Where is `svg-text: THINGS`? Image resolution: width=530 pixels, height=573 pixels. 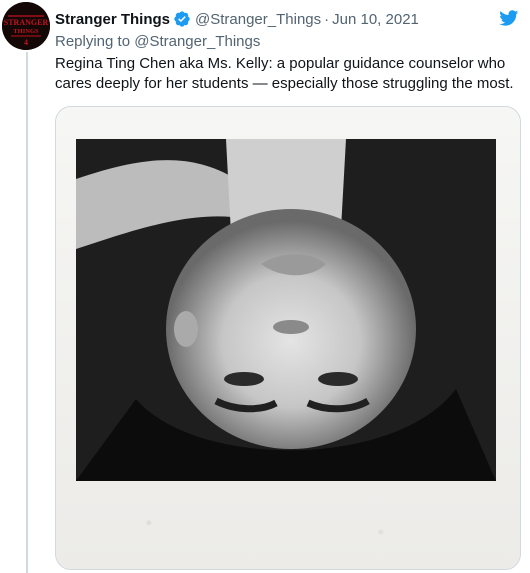
svg-text: THINGS is located at coordinates (26, 31).